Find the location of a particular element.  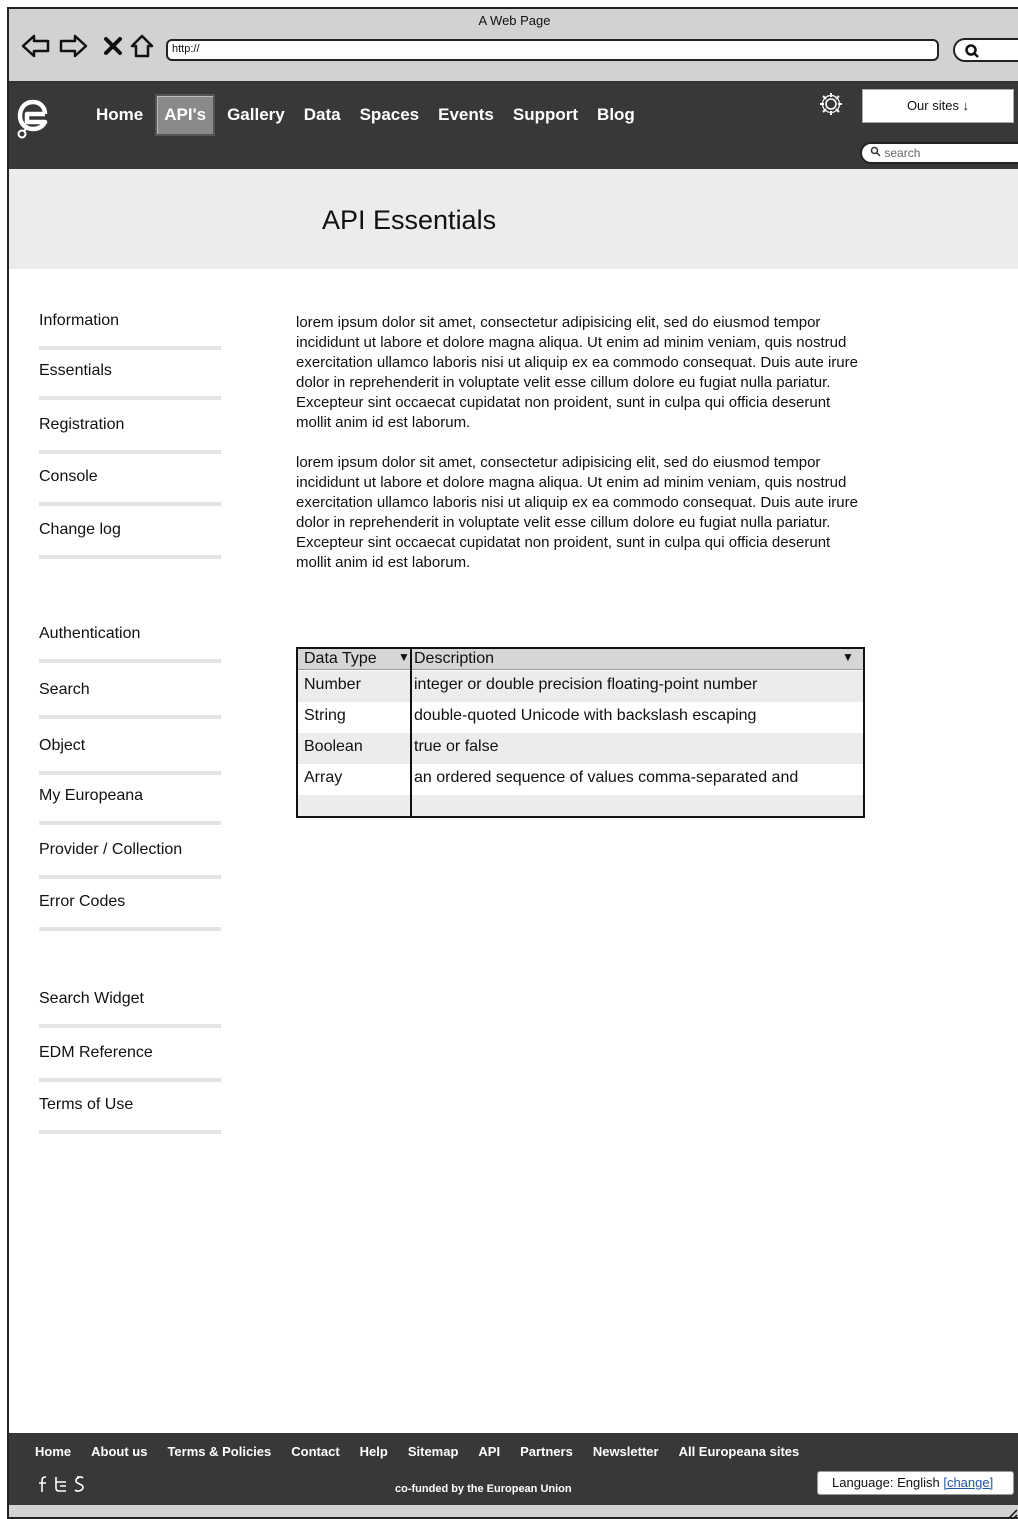

table-row: Boolean true or false is located at coordinates (580, 748).